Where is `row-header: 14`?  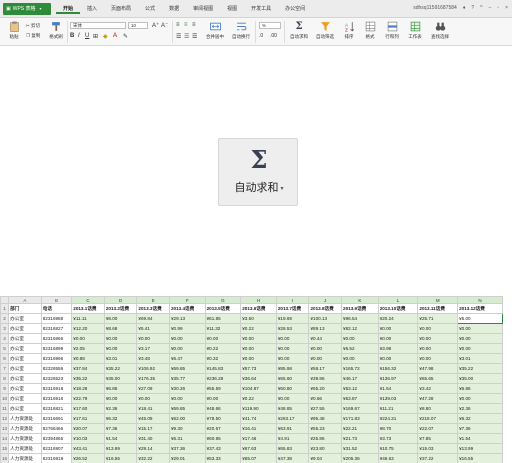
row-header: 14 is located at coordinates (5, 438).